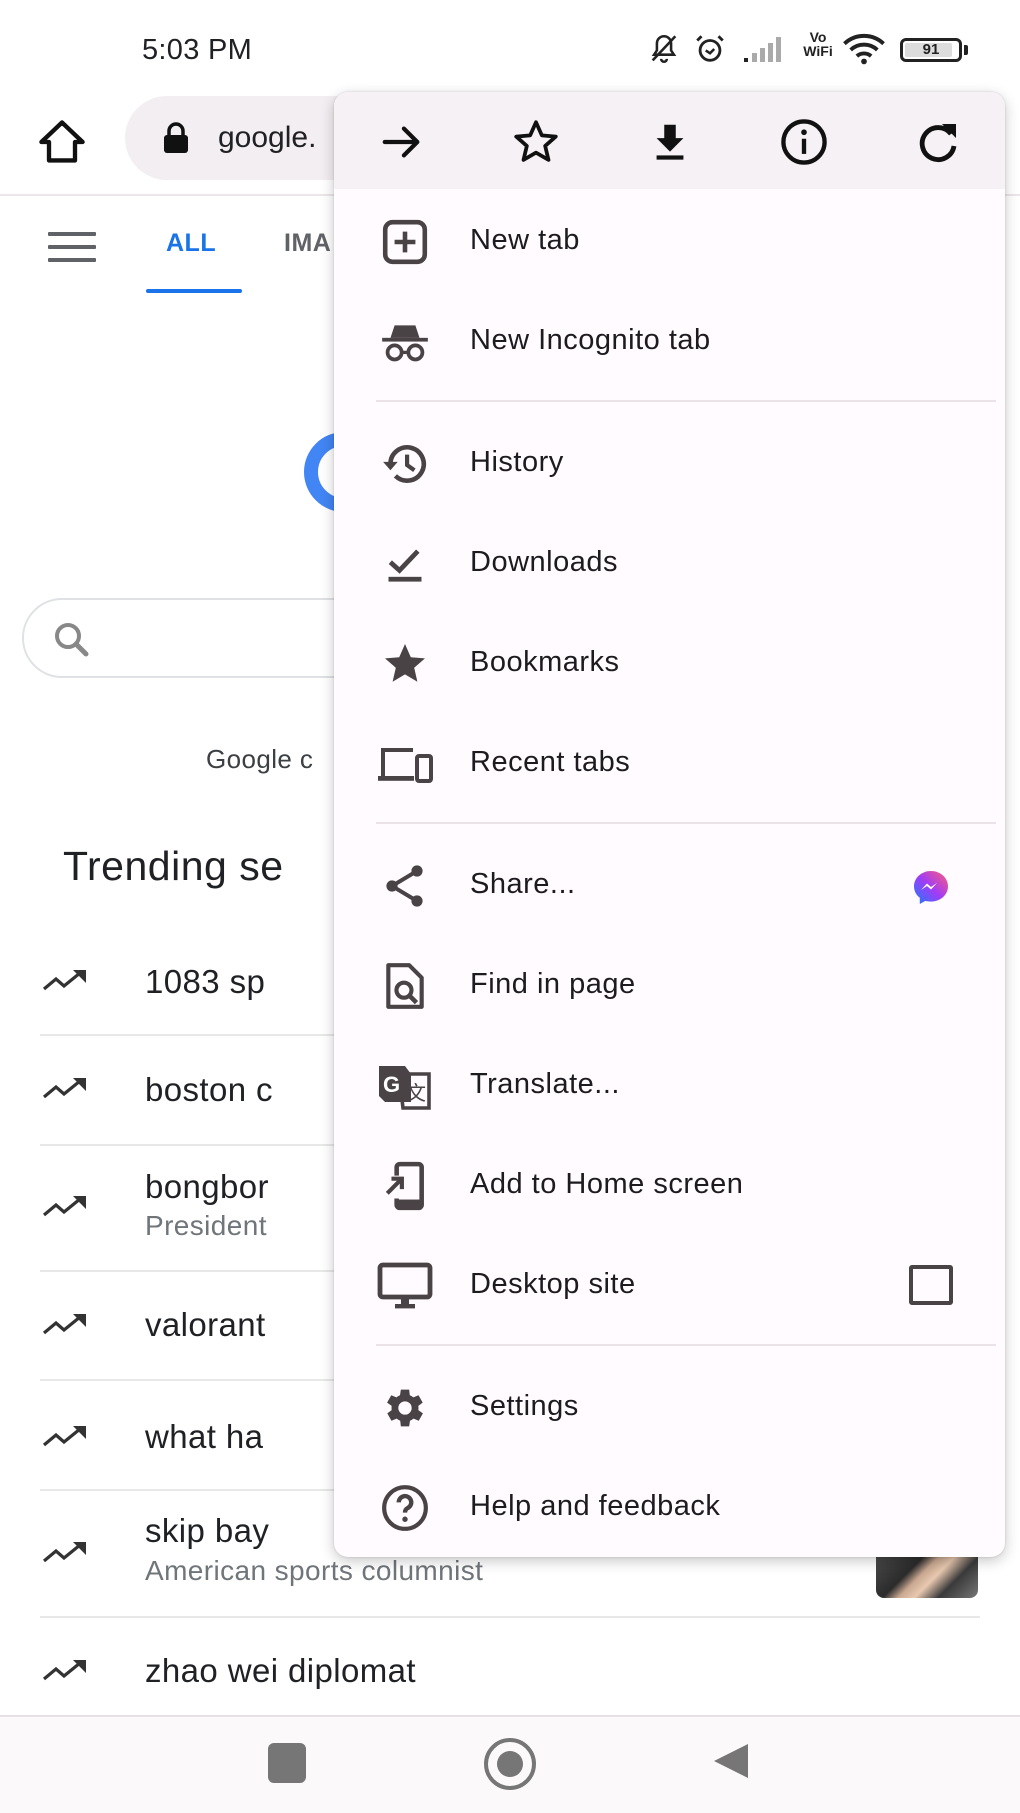  Describe the element at coordinates (405, 564) in the screenshot. I see `downloads-icon` at that location.